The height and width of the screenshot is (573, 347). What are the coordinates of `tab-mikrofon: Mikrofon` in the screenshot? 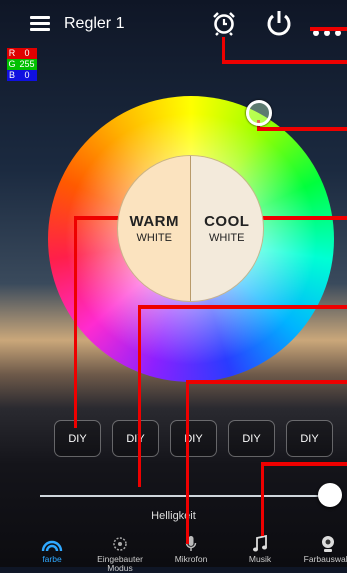 It's located at (191, 549).